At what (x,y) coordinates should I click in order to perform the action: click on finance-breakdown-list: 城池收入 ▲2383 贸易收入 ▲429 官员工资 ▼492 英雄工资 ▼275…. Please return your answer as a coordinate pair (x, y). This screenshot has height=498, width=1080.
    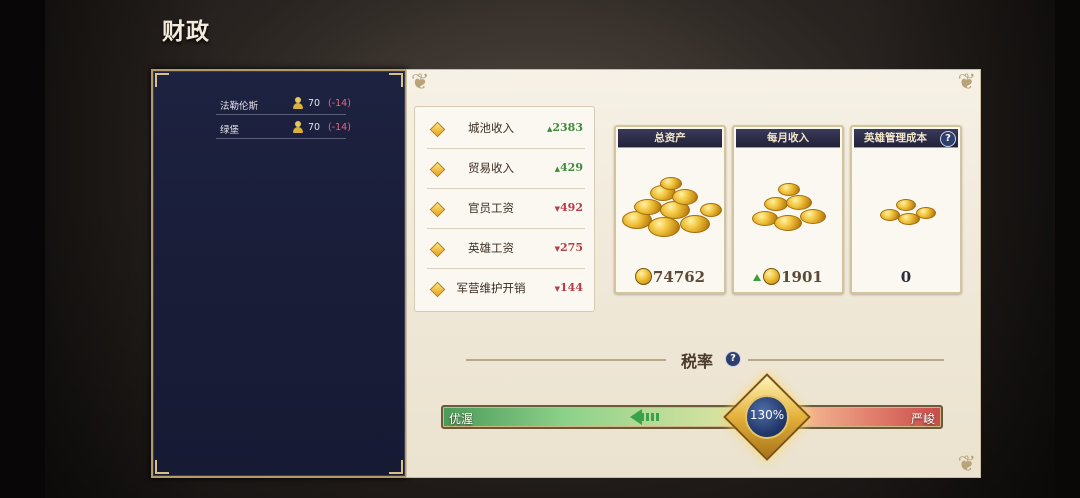
    Looking at the image, I should click on (504, 209).